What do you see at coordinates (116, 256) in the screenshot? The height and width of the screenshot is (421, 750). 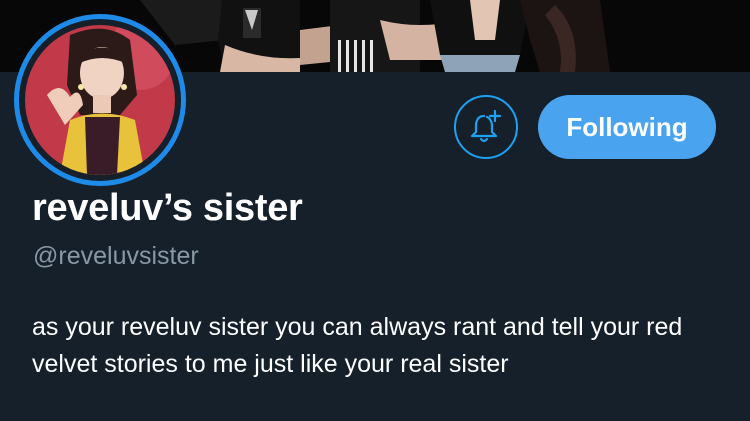 I see `profile-handle: @reveluvsister` at bounding box center [116, 256].